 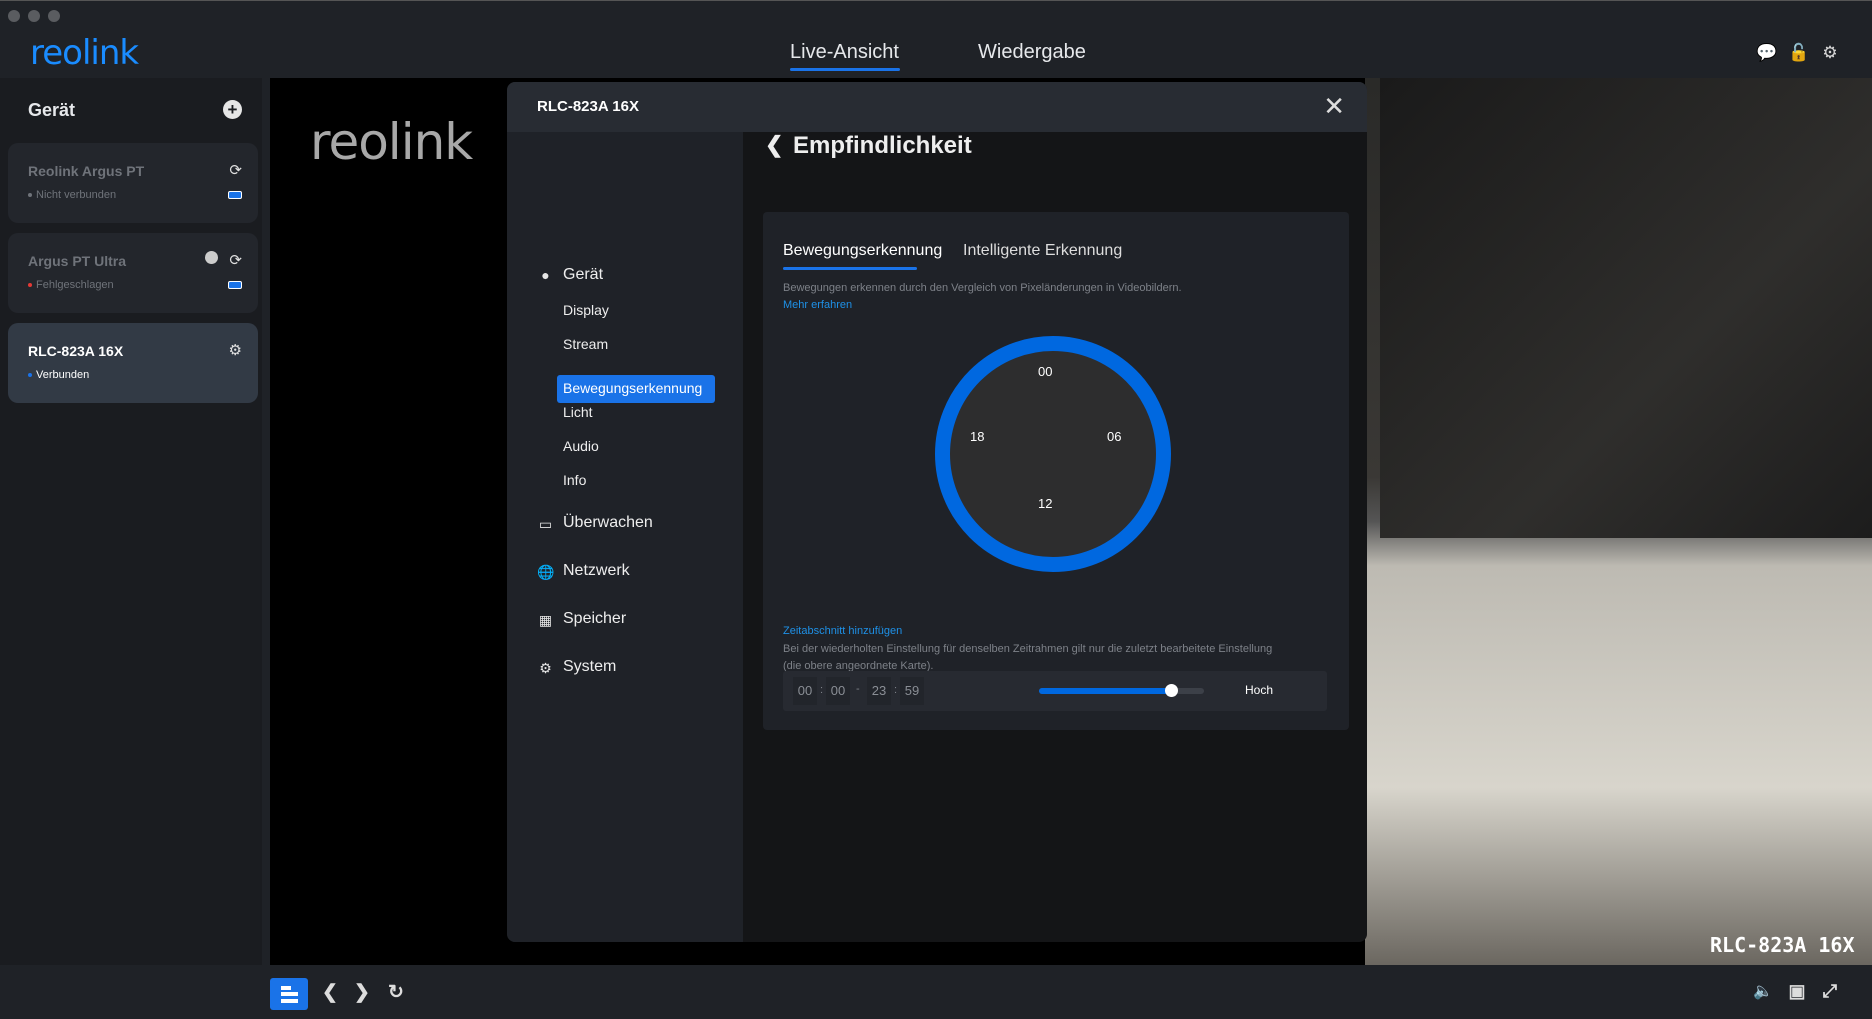 What do you see at coordinates (586, 310) in the screenshot?
I see `nav-display: Display` at bounding box center [586, 310].